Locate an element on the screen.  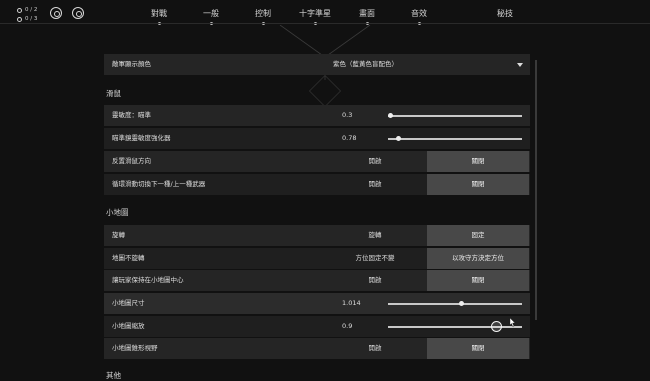
hud-counters: 0 / 2 0 / 3 is located at coordinates (27, 15).